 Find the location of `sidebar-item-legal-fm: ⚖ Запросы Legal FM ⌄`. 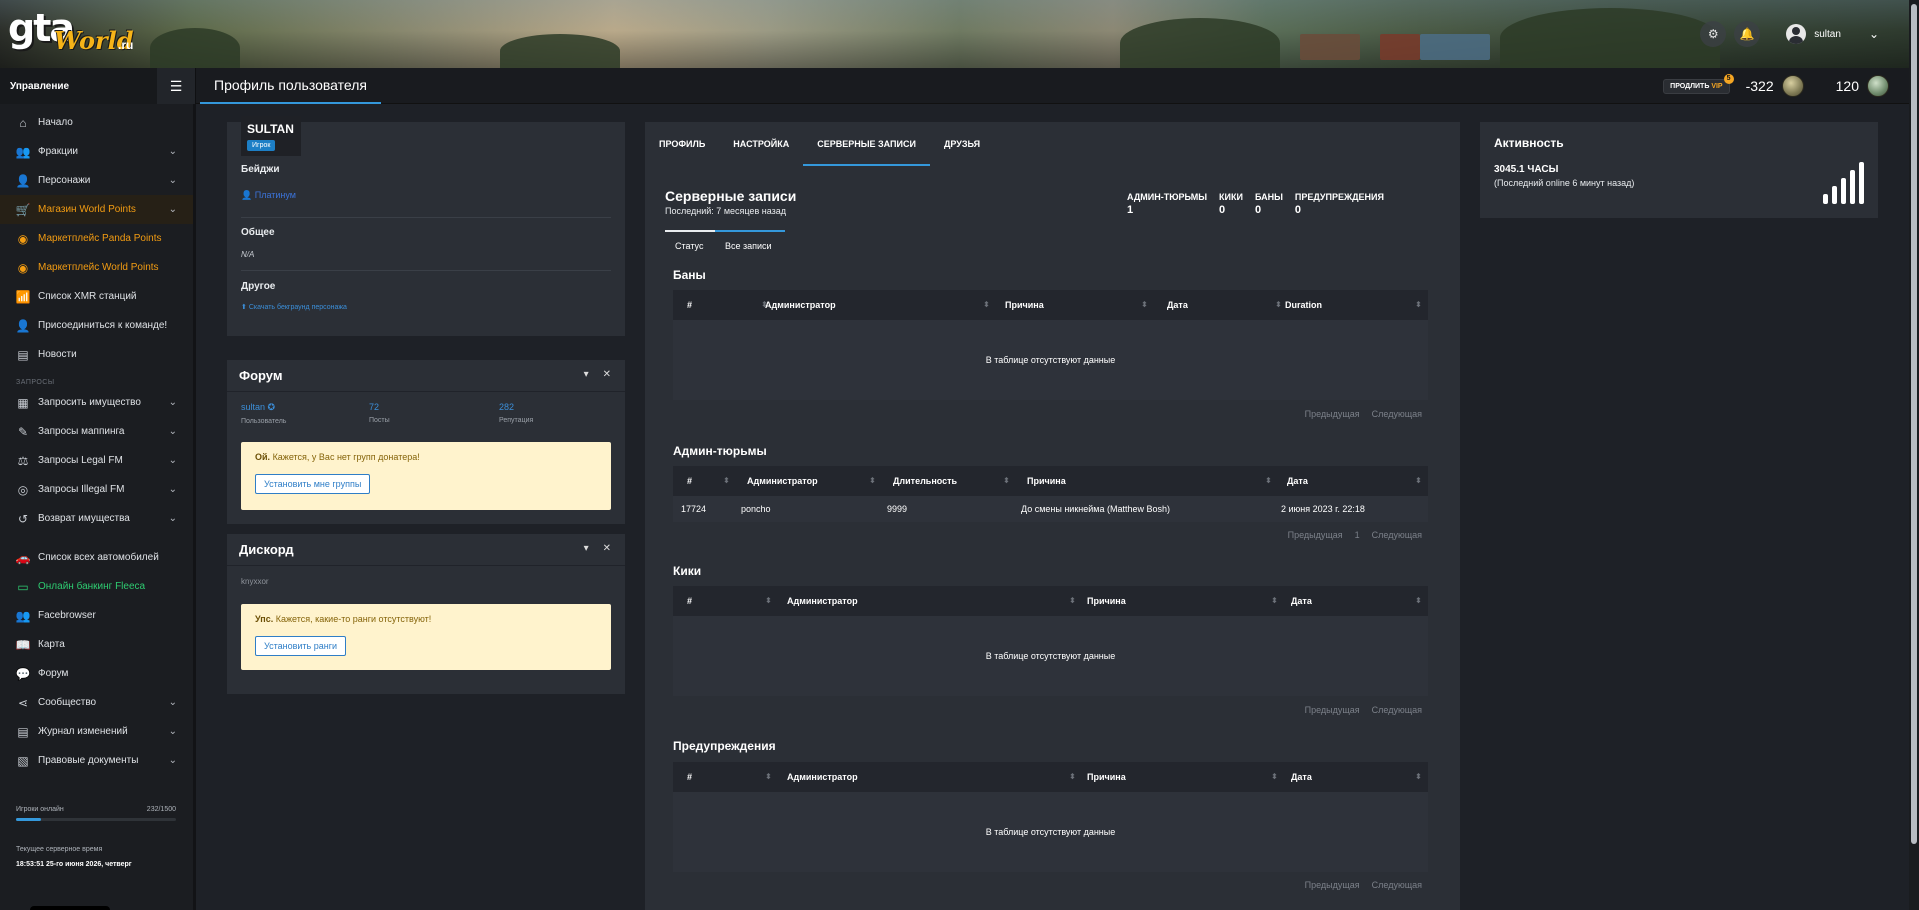

sidebar-item-legal-fm: ⚖ Запросы Legal FM ⌄ is located at coordinates (96, 460).